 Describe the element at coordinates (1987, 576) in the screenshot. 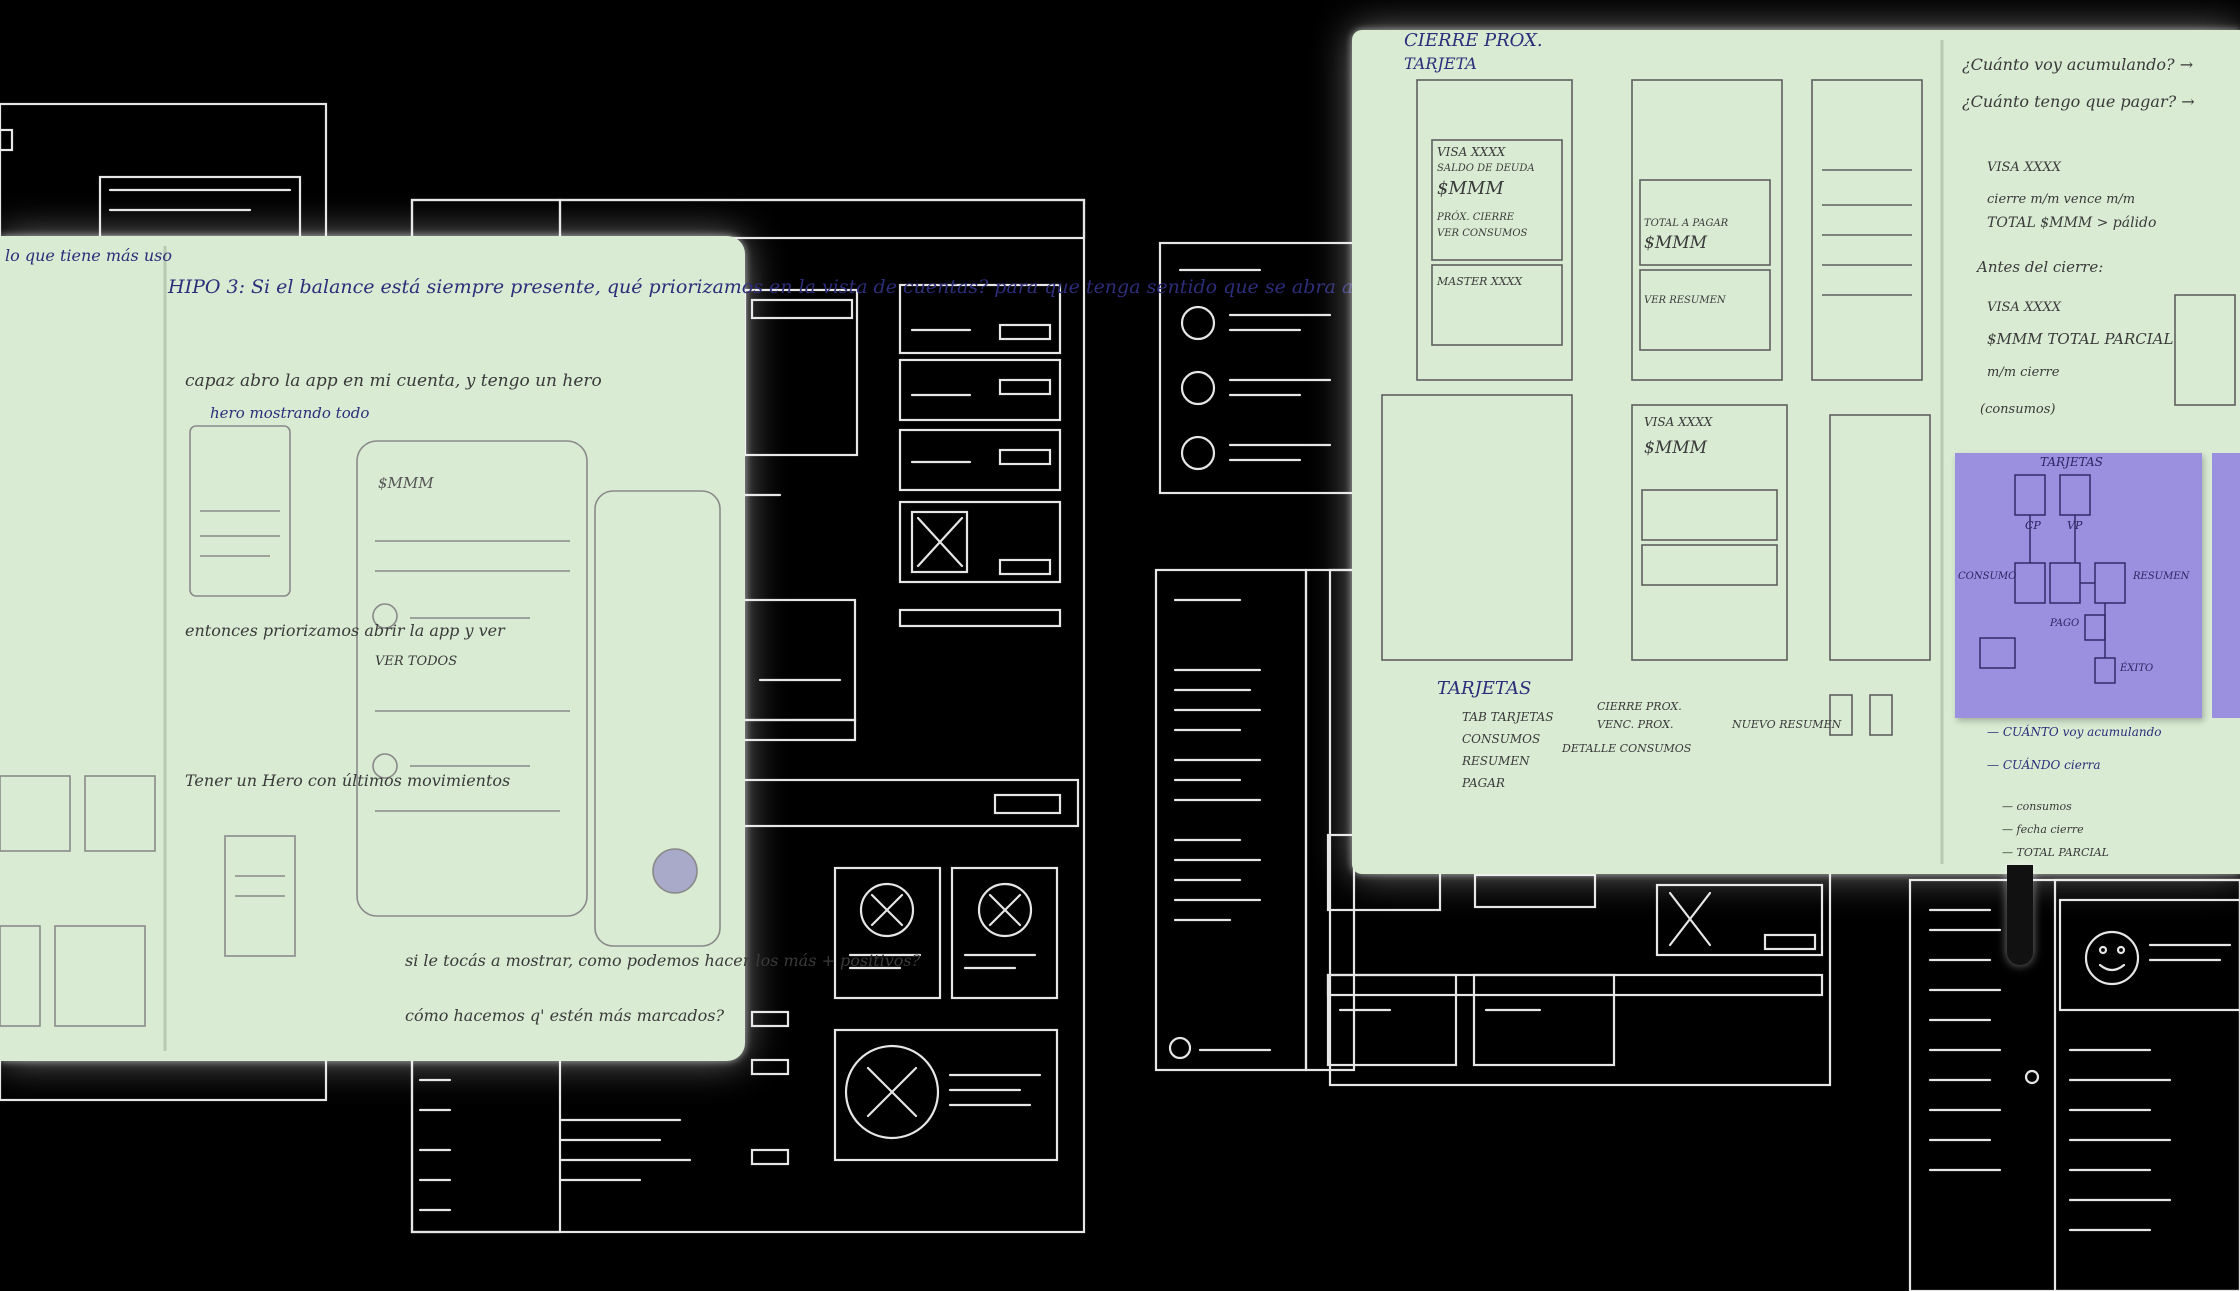

I see `sticky-label-1: CONSUMO` at that location.